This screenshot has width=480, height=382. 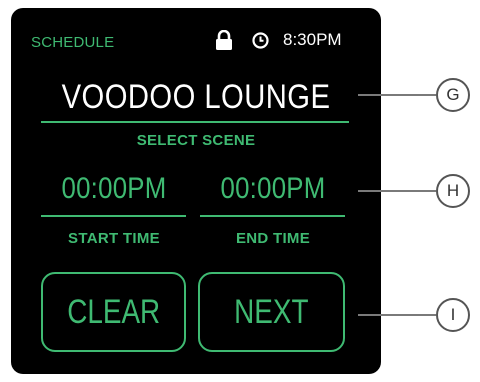 What do you see at coordinates (453, 191) in the screenshot?
I see `callout-h: H` at bounding box center [453, 191].